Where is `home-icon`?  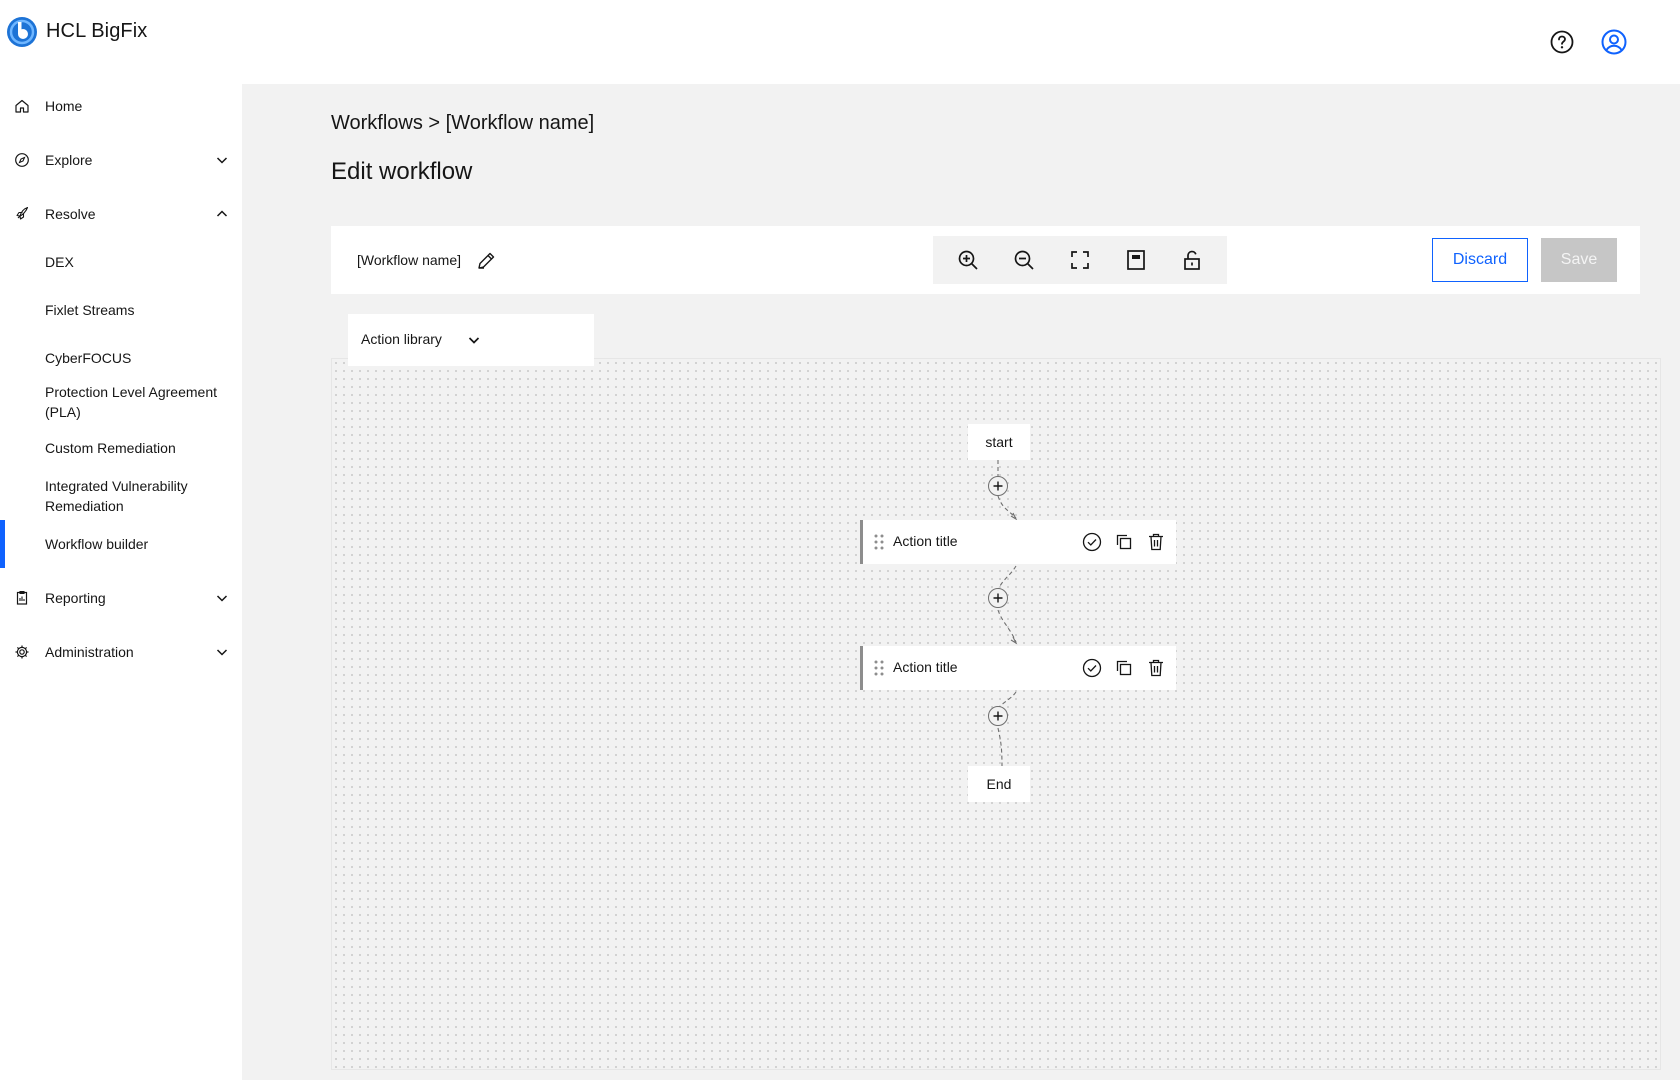
home-icon is located at coordinates (22, 106).